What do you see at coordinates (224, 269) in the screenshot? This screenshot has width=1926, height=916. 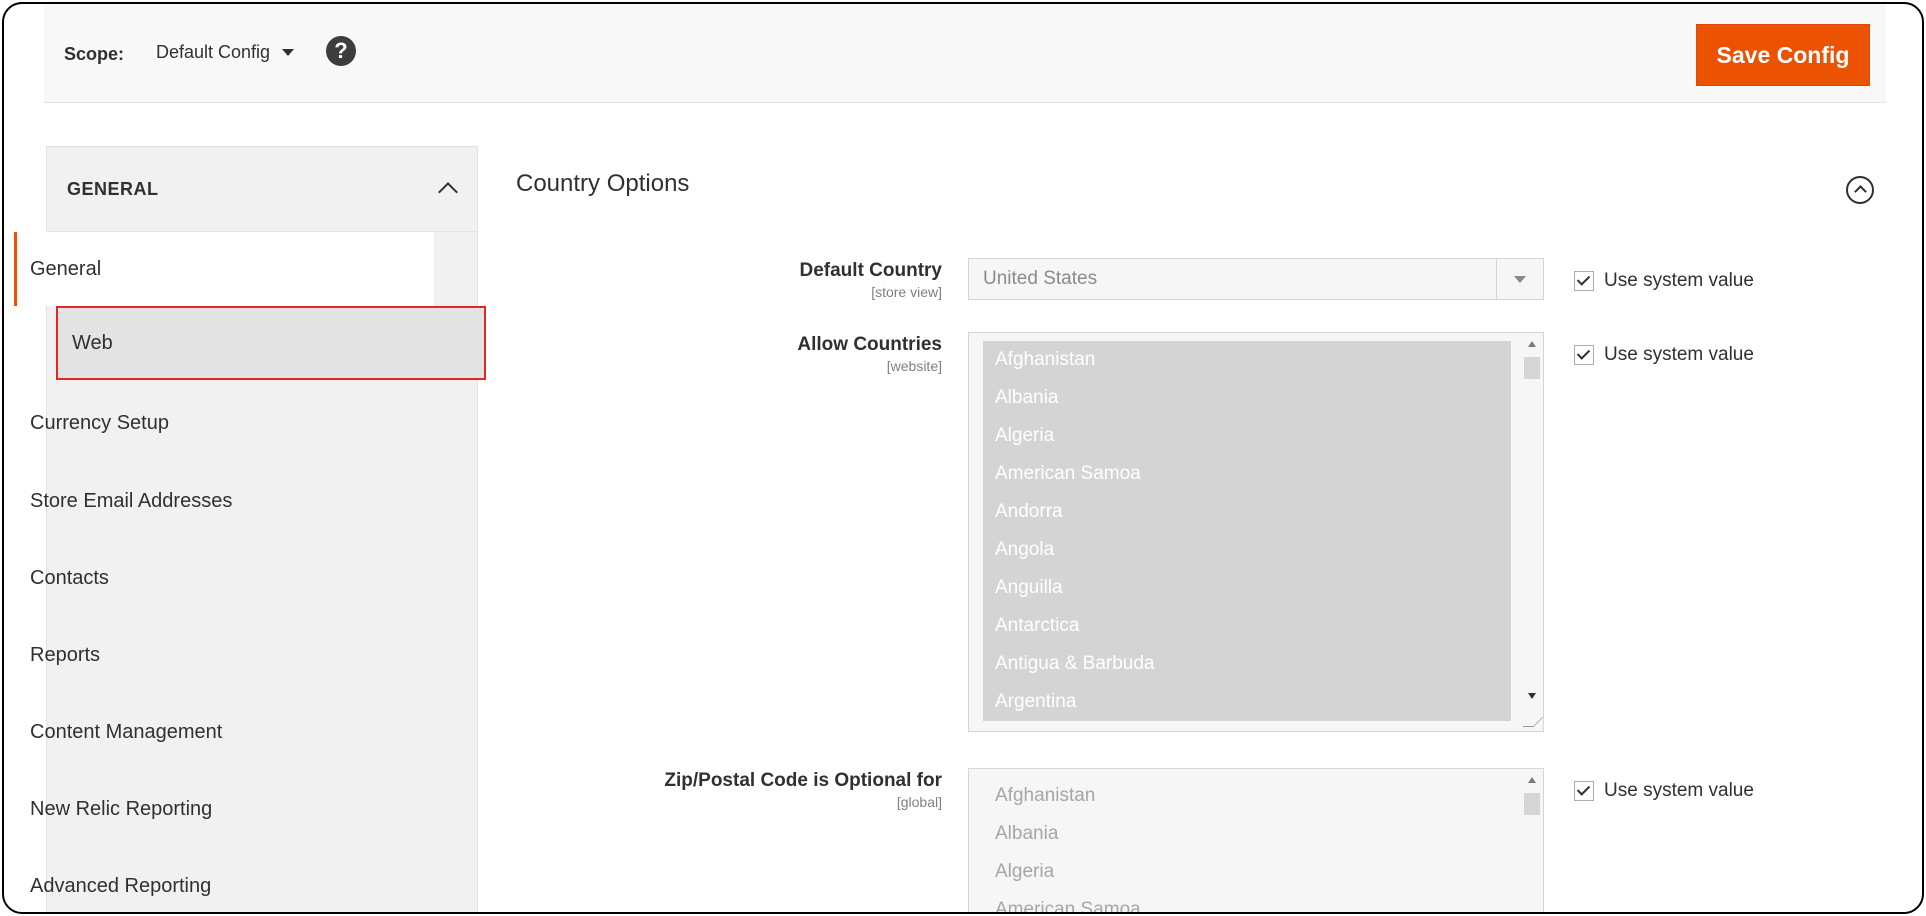 I see `sidebar-item-general: General` at bounding box center [224, 269].